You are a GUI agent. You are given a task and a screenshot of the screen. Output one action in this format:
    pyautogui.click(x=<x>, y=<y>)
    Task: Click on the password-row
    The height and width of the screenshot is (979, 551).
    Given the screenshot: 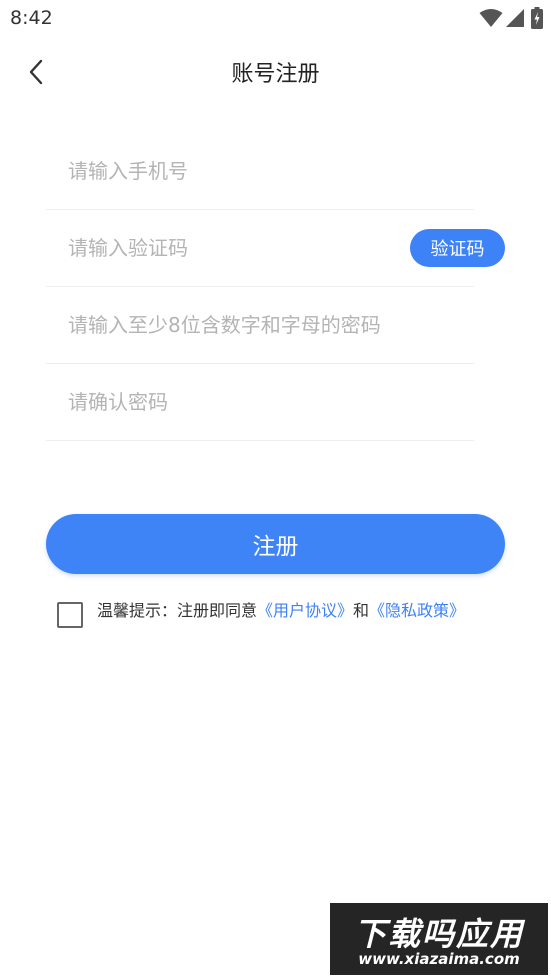 What is the action you would take?
    pyautogui.click(x=260, y=325)
    